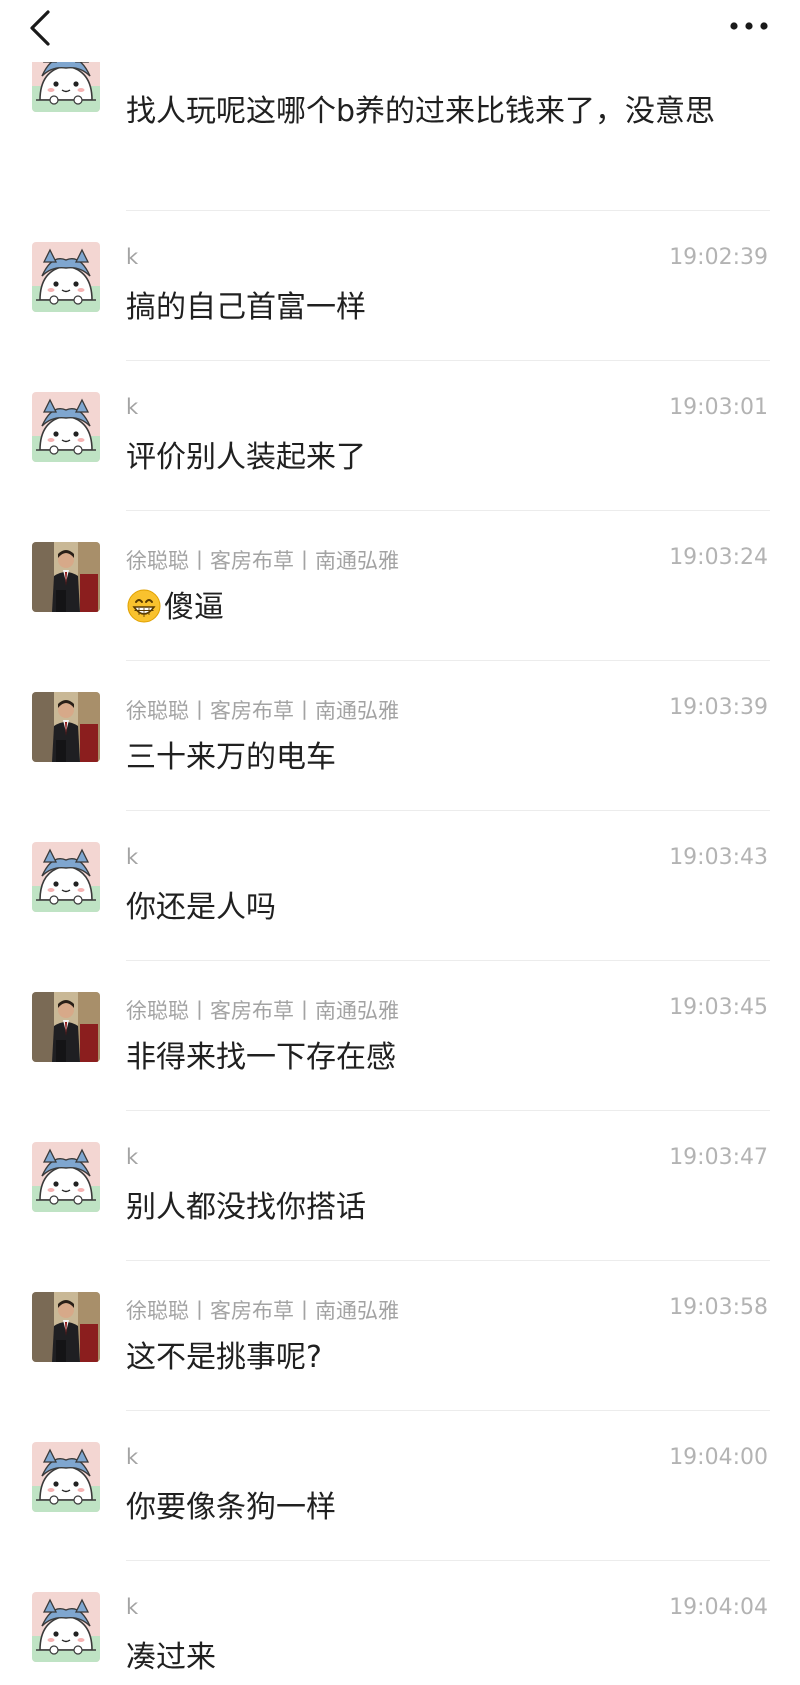 This screenshot has height=1685, width=800. What do you see at coordinates (194, 607) in the screenshot?
I see `message-text-content: 傻逼` at bounding box center [194, 607].